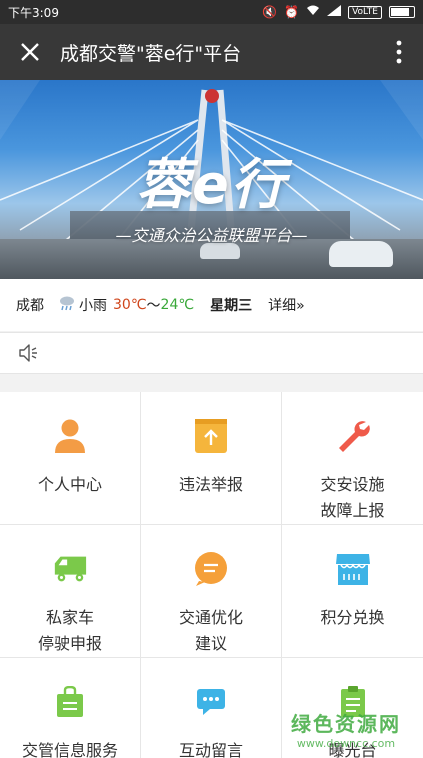 Image resolution: width=423 pixels, height=758 pixels. I want to click on grid-item-label: 交管信息服务, so click(69, 749).